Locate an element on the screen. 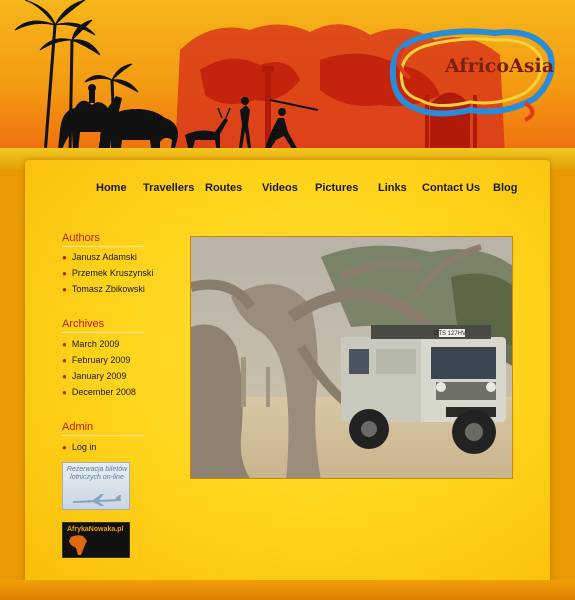  author-link: ● Janusz Adamski is located at coordinates (99, 257).